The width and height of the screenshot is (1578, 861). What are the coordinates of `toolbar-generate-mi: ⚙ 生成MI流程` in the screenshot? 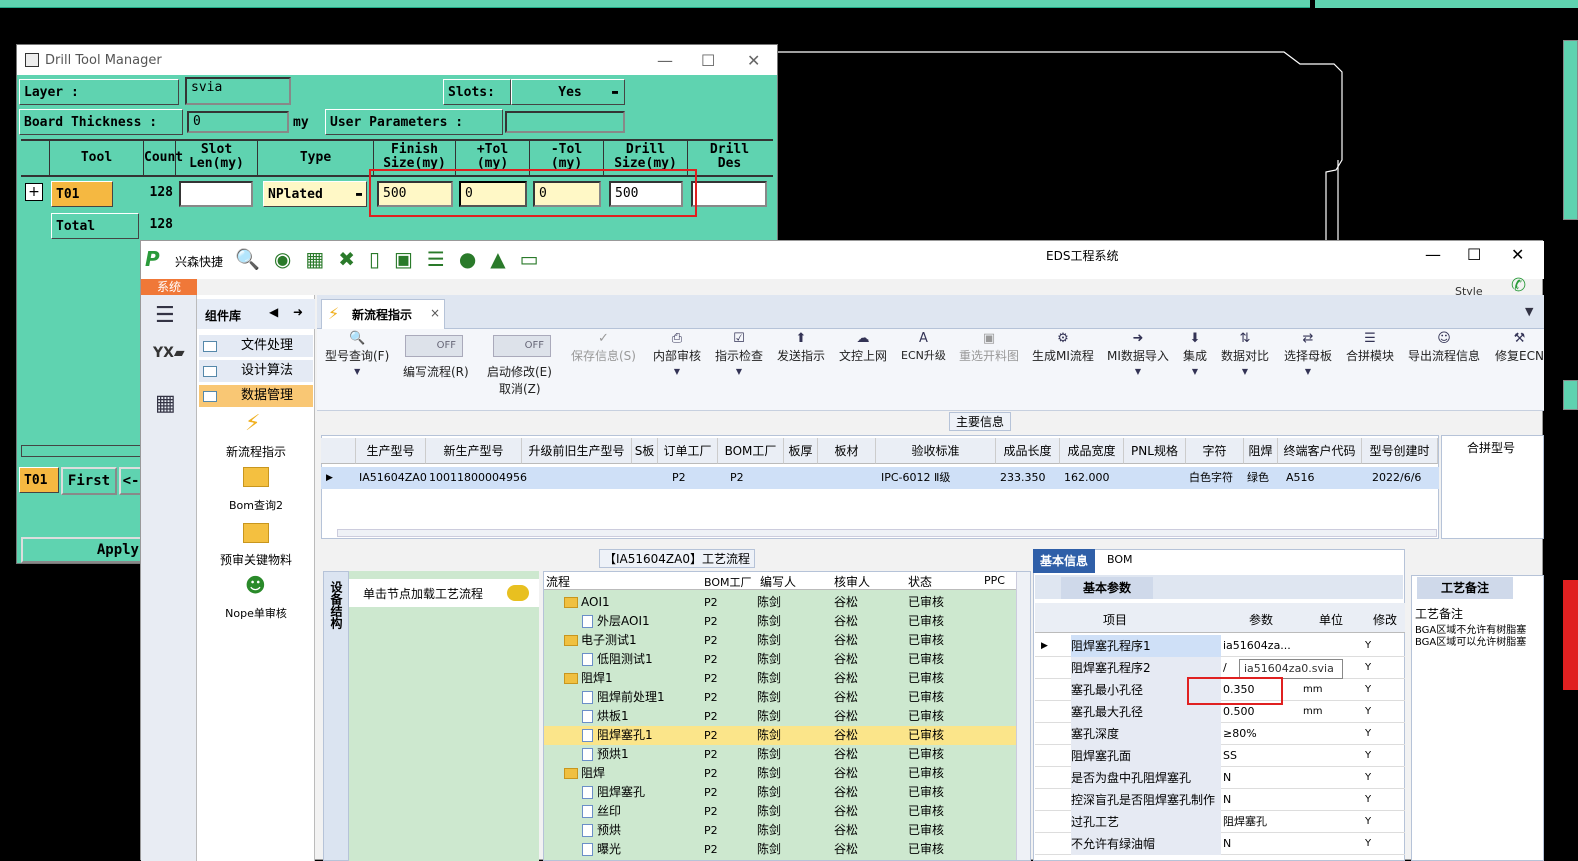 It's located at (1063, 347).